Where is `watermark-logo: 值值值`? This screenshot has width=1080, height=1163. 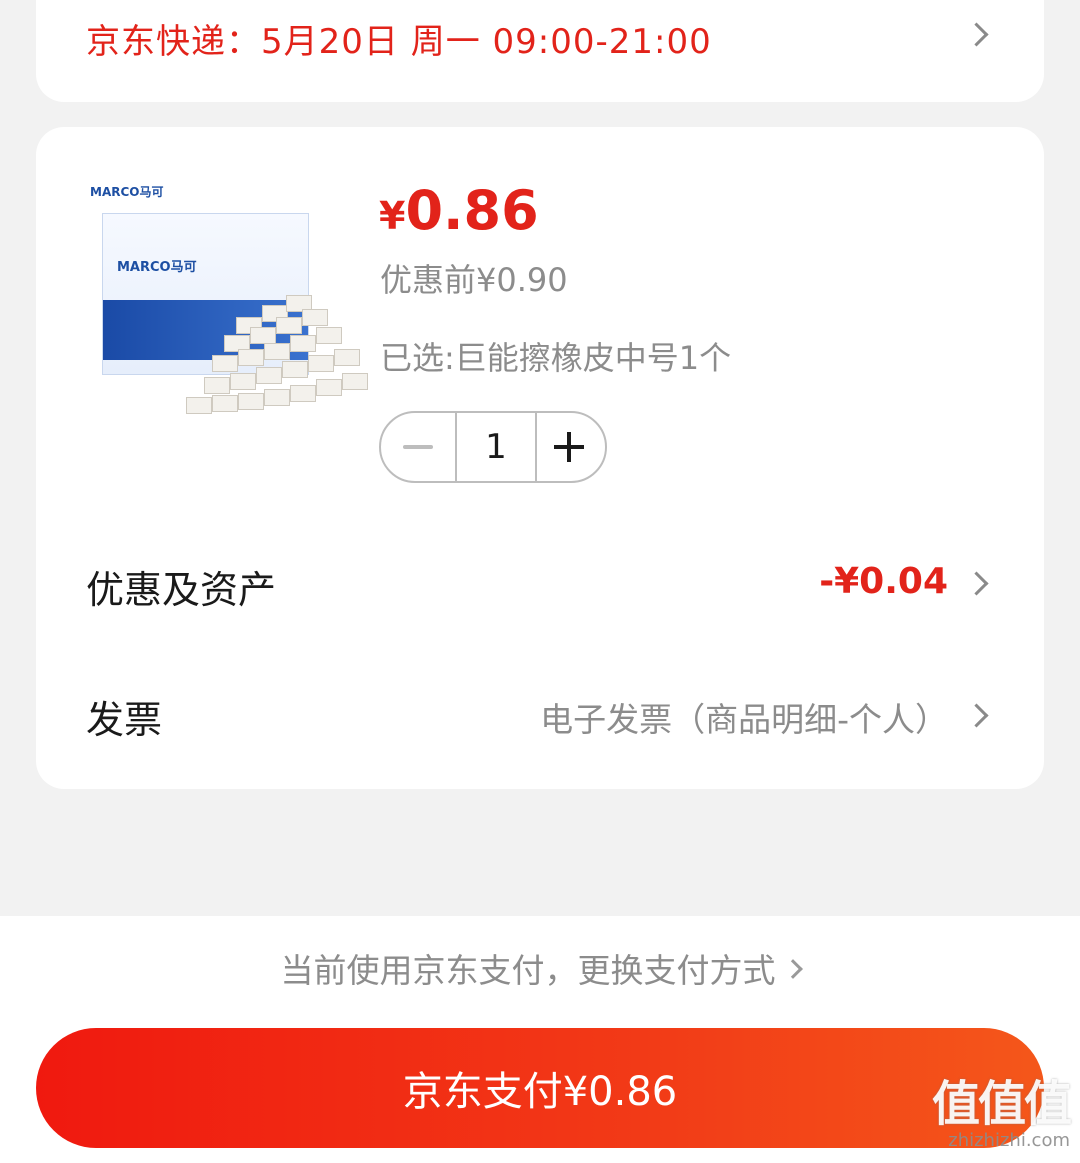
watermark-logo: 值值值 is located at coordinates (1001, 1104).